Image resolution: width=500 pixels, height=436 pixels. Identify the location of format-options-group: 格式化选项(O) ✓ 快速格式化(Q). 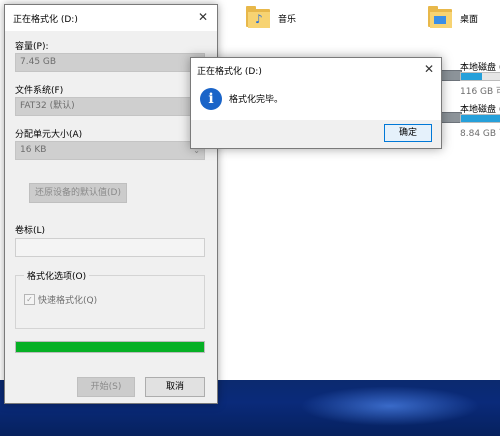
(110, 299).